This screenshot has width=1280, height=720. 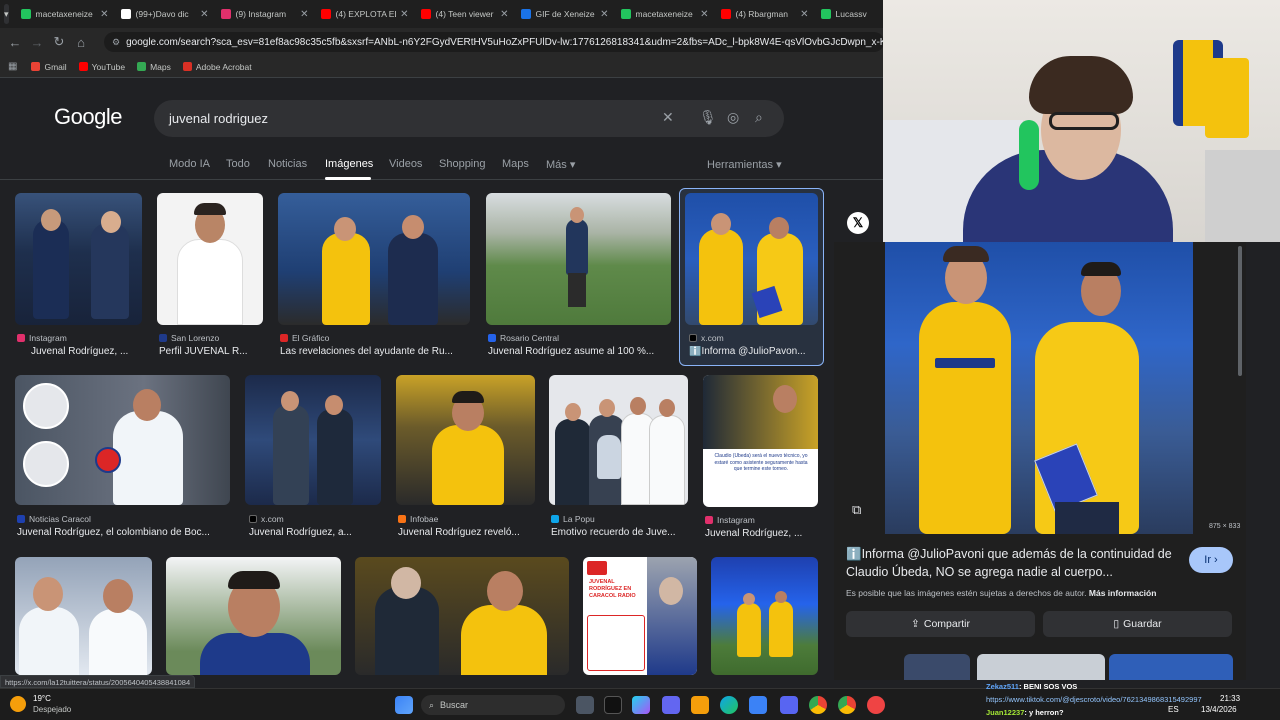 I want to click on start-icon, so click(x=404, y=705).